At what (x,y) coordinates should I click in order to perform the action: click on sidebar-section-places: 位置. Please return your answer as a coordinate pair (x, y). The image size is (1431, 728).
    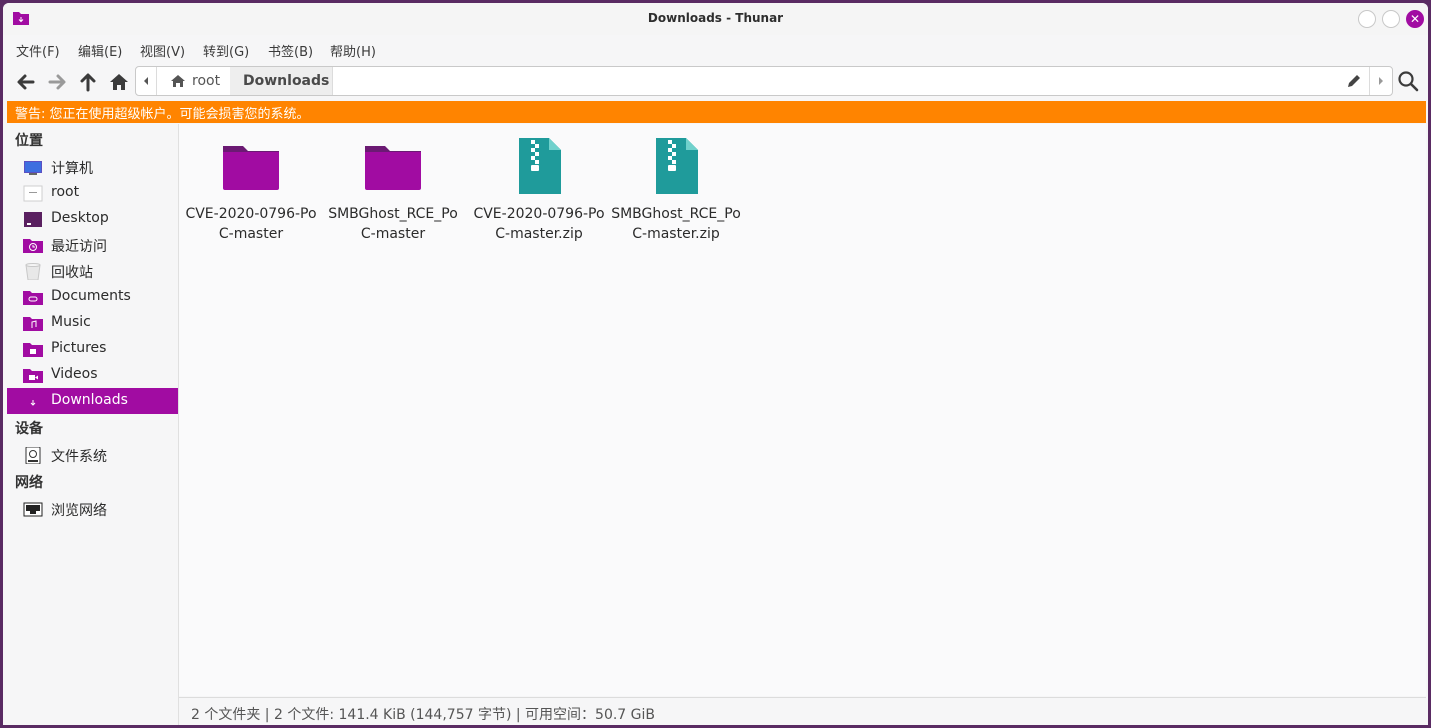
    Looking at the image, I should click on (29, 141).